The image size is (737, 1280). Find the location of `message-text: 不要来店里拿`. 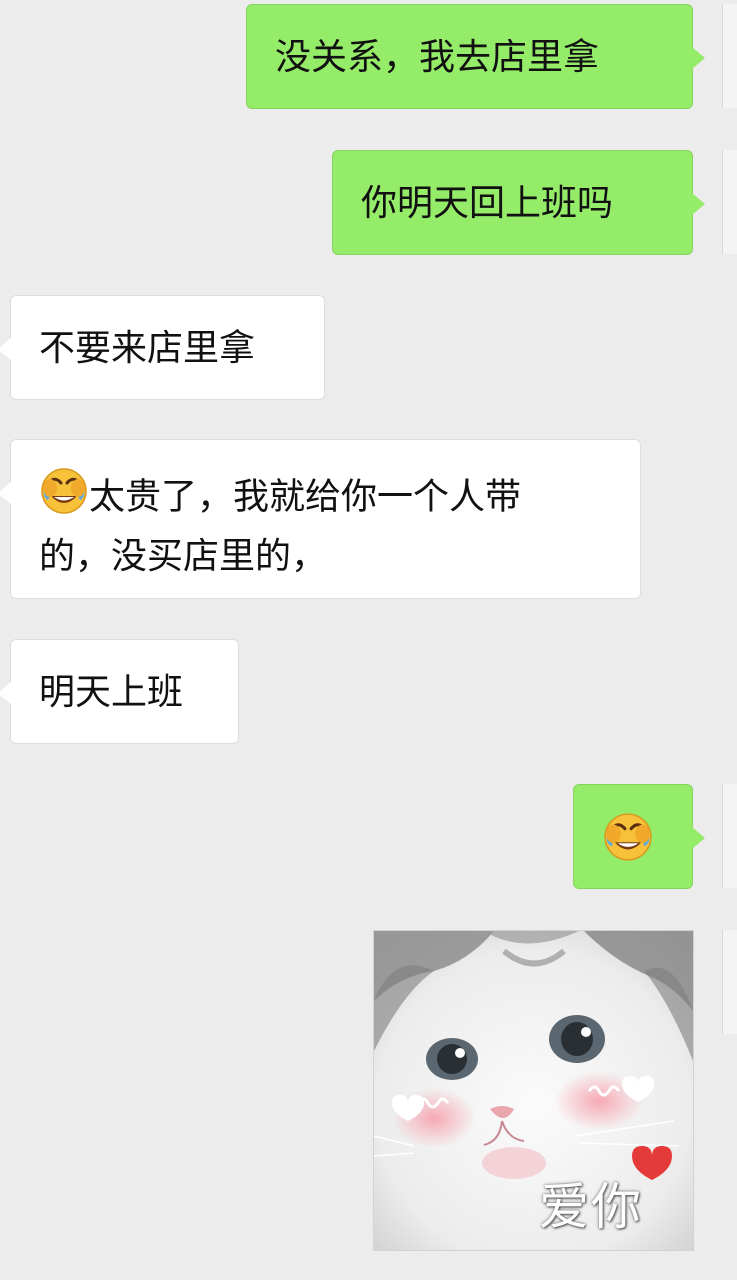

message-text: 不要来店里拿 is located at coordinates (147, 348).